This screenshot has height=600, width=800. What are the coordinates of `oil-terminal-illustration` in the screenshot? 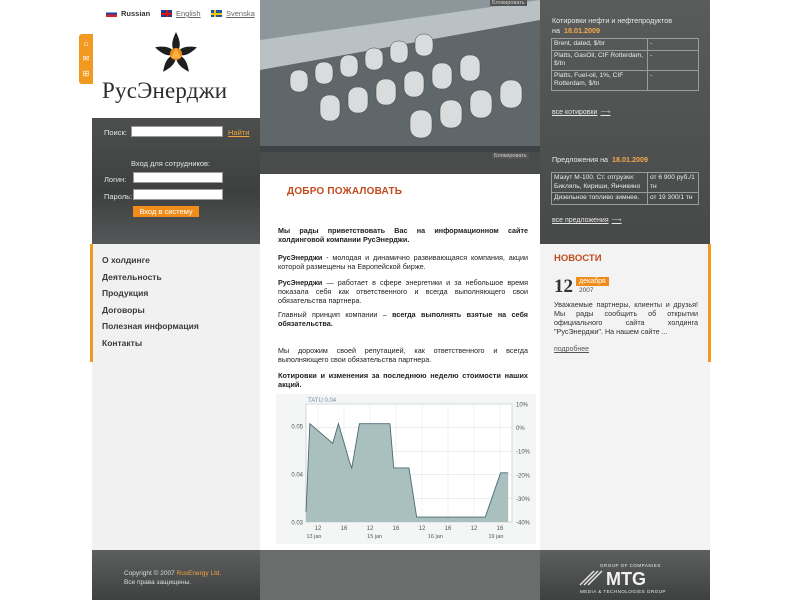 It's located at (400, 76).